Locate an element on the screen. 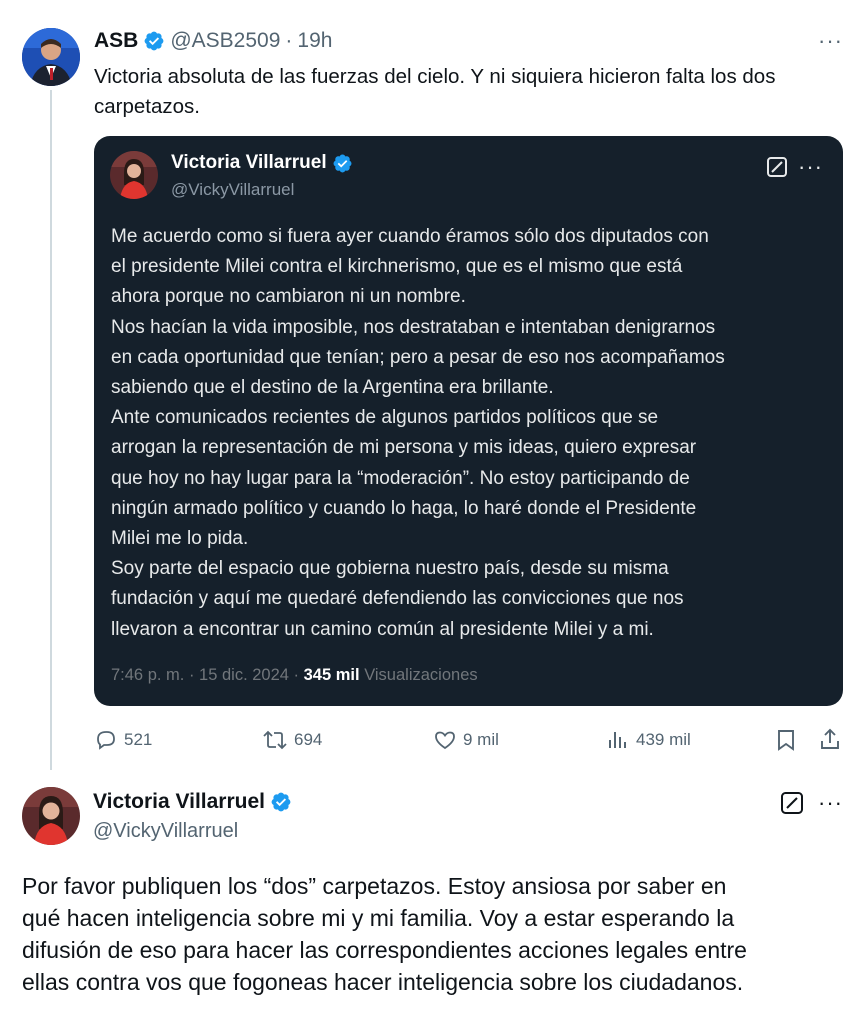  reply-button: 521 is located at coordinates (123, 740).